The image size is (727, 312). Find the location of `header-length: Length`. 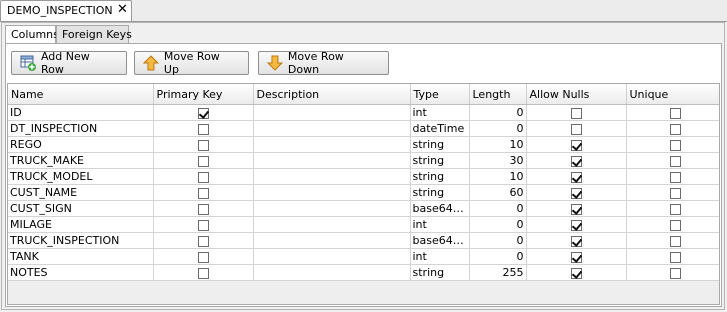

header-length: Length is located at coordinates (498, 94).